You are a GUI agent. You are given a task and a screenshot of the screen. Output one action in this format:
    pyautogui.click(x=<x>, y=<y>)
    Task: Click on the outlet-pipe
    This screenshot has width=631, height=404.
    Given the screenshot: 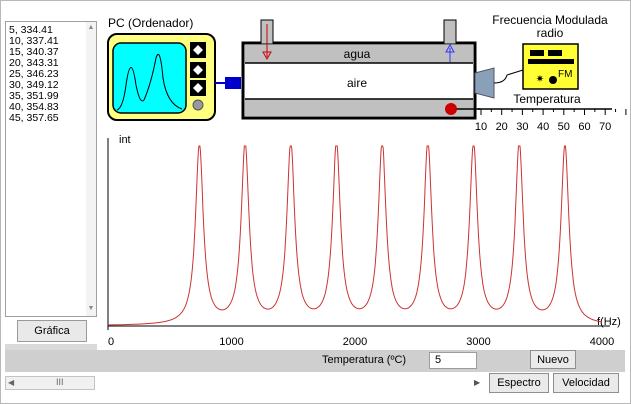 What is the action you would take?
    pyautogui.click(x=450, y=32)
    